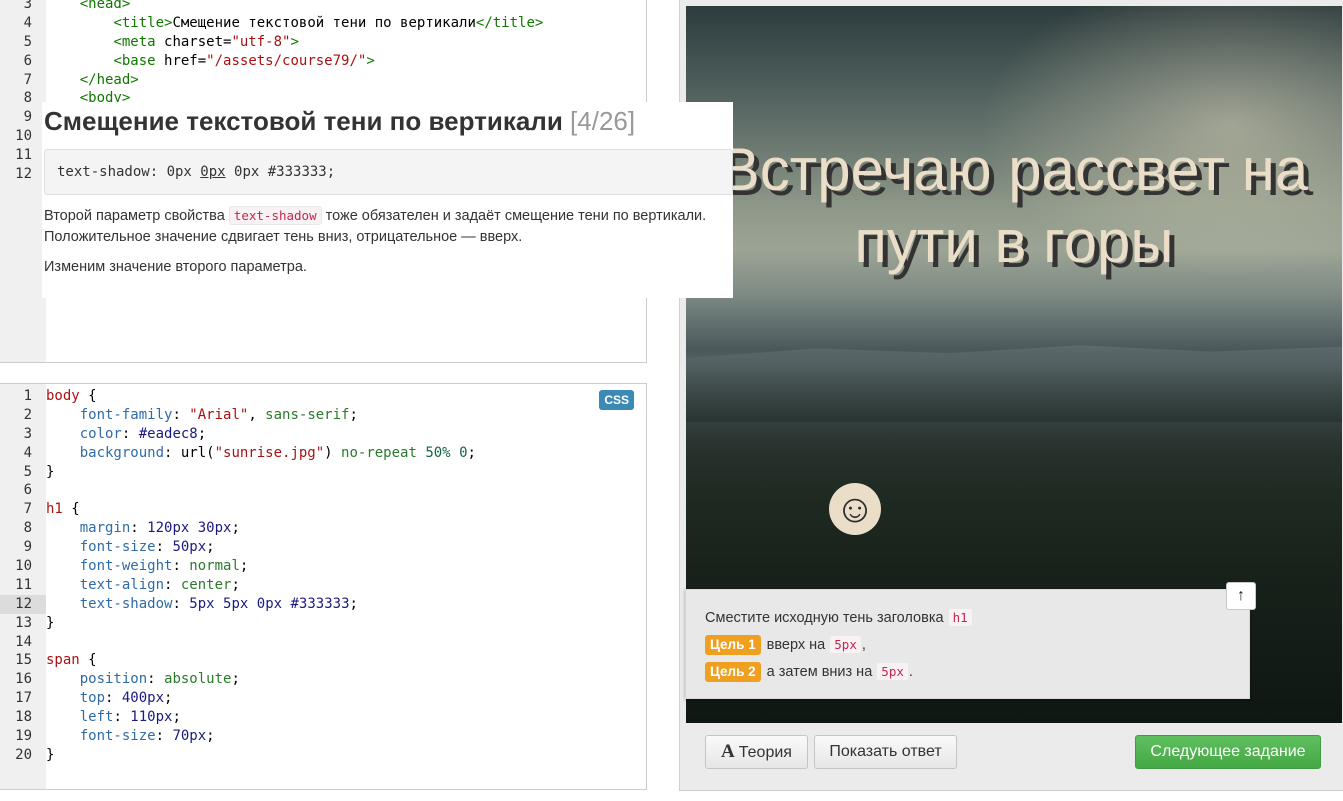 Image resolution: width=1343 pixels, height=801 pixels. What do you see at coordinates (213, 172) in the screenshot?
I see `code-highlight: 0px` at bounding box center [213, 172].